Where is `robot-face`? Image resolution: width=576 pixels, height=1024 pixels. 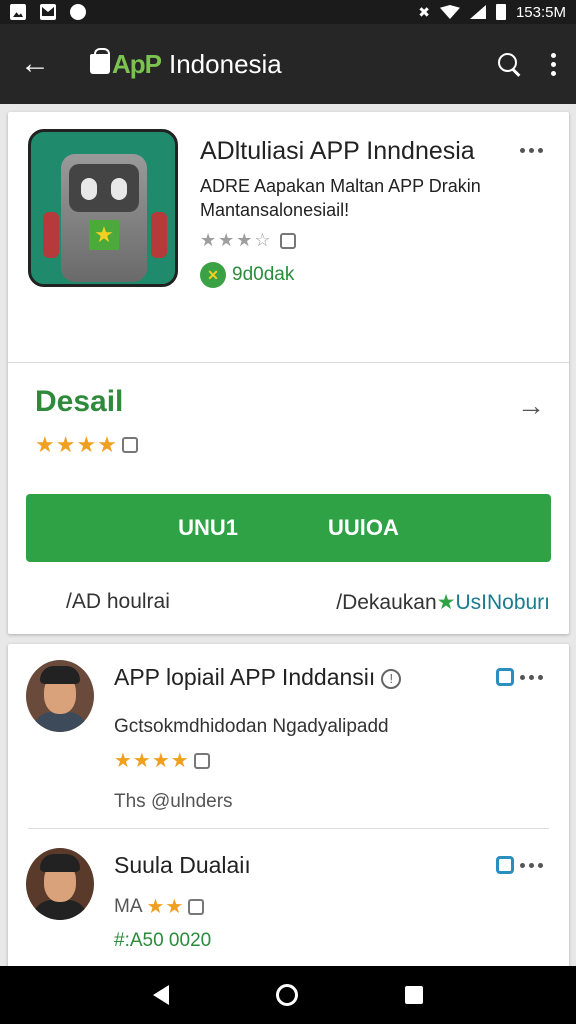
robot-face is located at coordinates (104, 188).